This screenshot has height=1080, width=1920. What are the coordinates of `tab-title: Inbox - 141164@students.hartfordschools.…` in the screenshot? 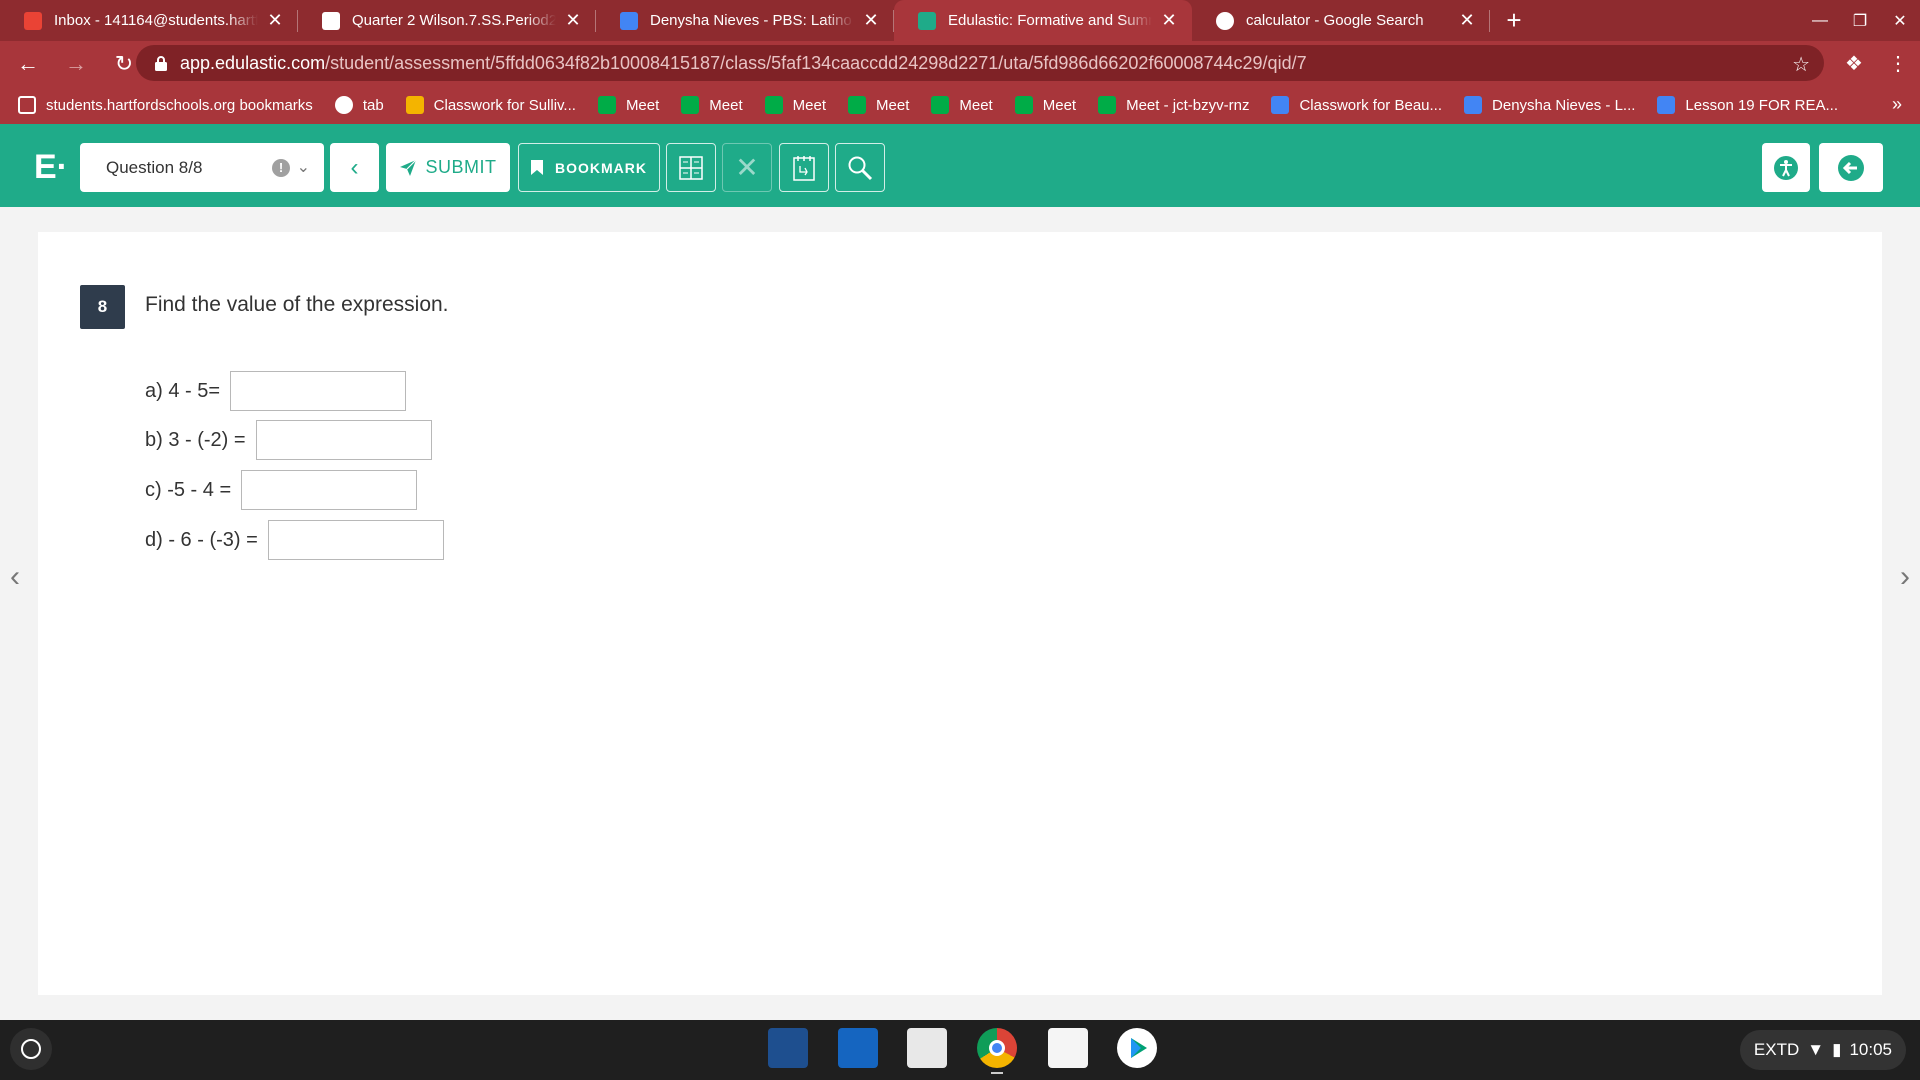 It's located at (156, 20).